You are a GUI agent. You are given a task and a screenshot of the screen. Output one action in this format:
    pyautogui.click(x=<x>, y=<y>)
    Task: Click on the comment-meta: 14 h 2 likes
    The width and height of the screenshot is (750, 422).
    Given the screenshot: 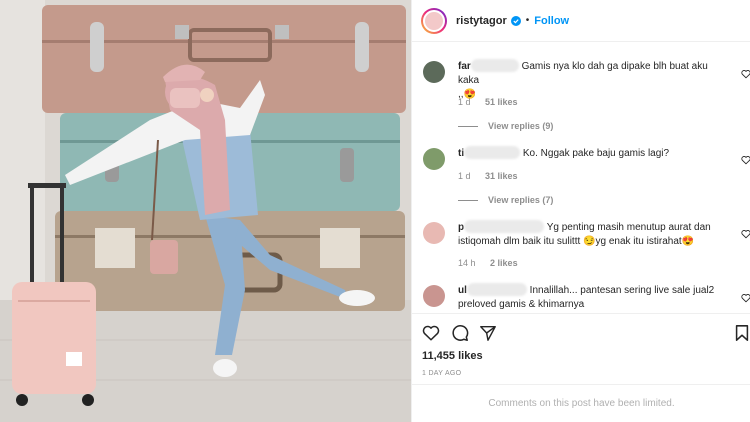 What is the action you would take?
    pyautogui.click(x=494, y=263)
    